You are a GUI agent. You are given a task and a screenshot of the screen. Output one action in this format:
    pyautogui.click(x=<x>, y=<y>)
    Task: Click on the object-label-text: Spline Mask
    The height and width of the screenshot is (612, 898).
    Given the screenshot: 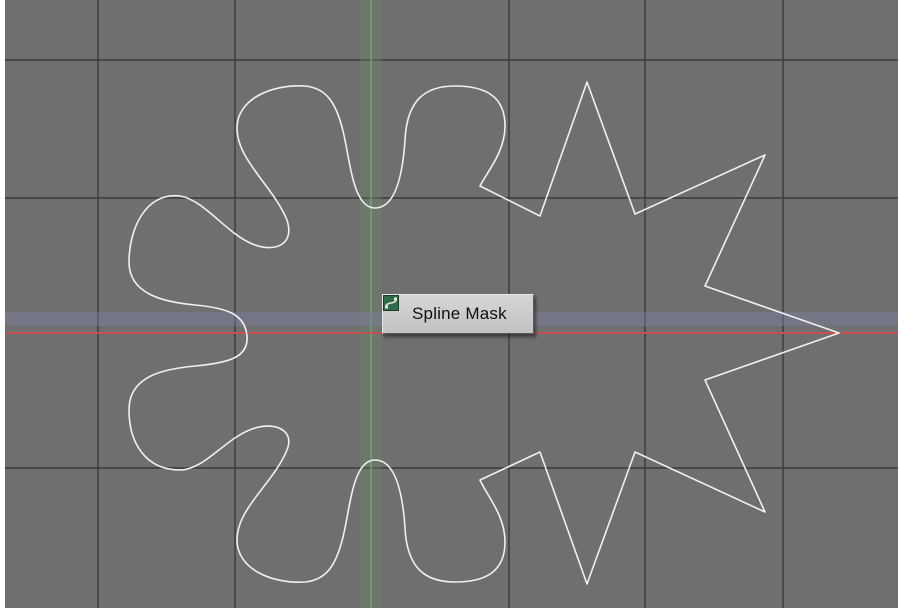 What is the action you would take?
    pyautogui.click(x=459, y=313)
    